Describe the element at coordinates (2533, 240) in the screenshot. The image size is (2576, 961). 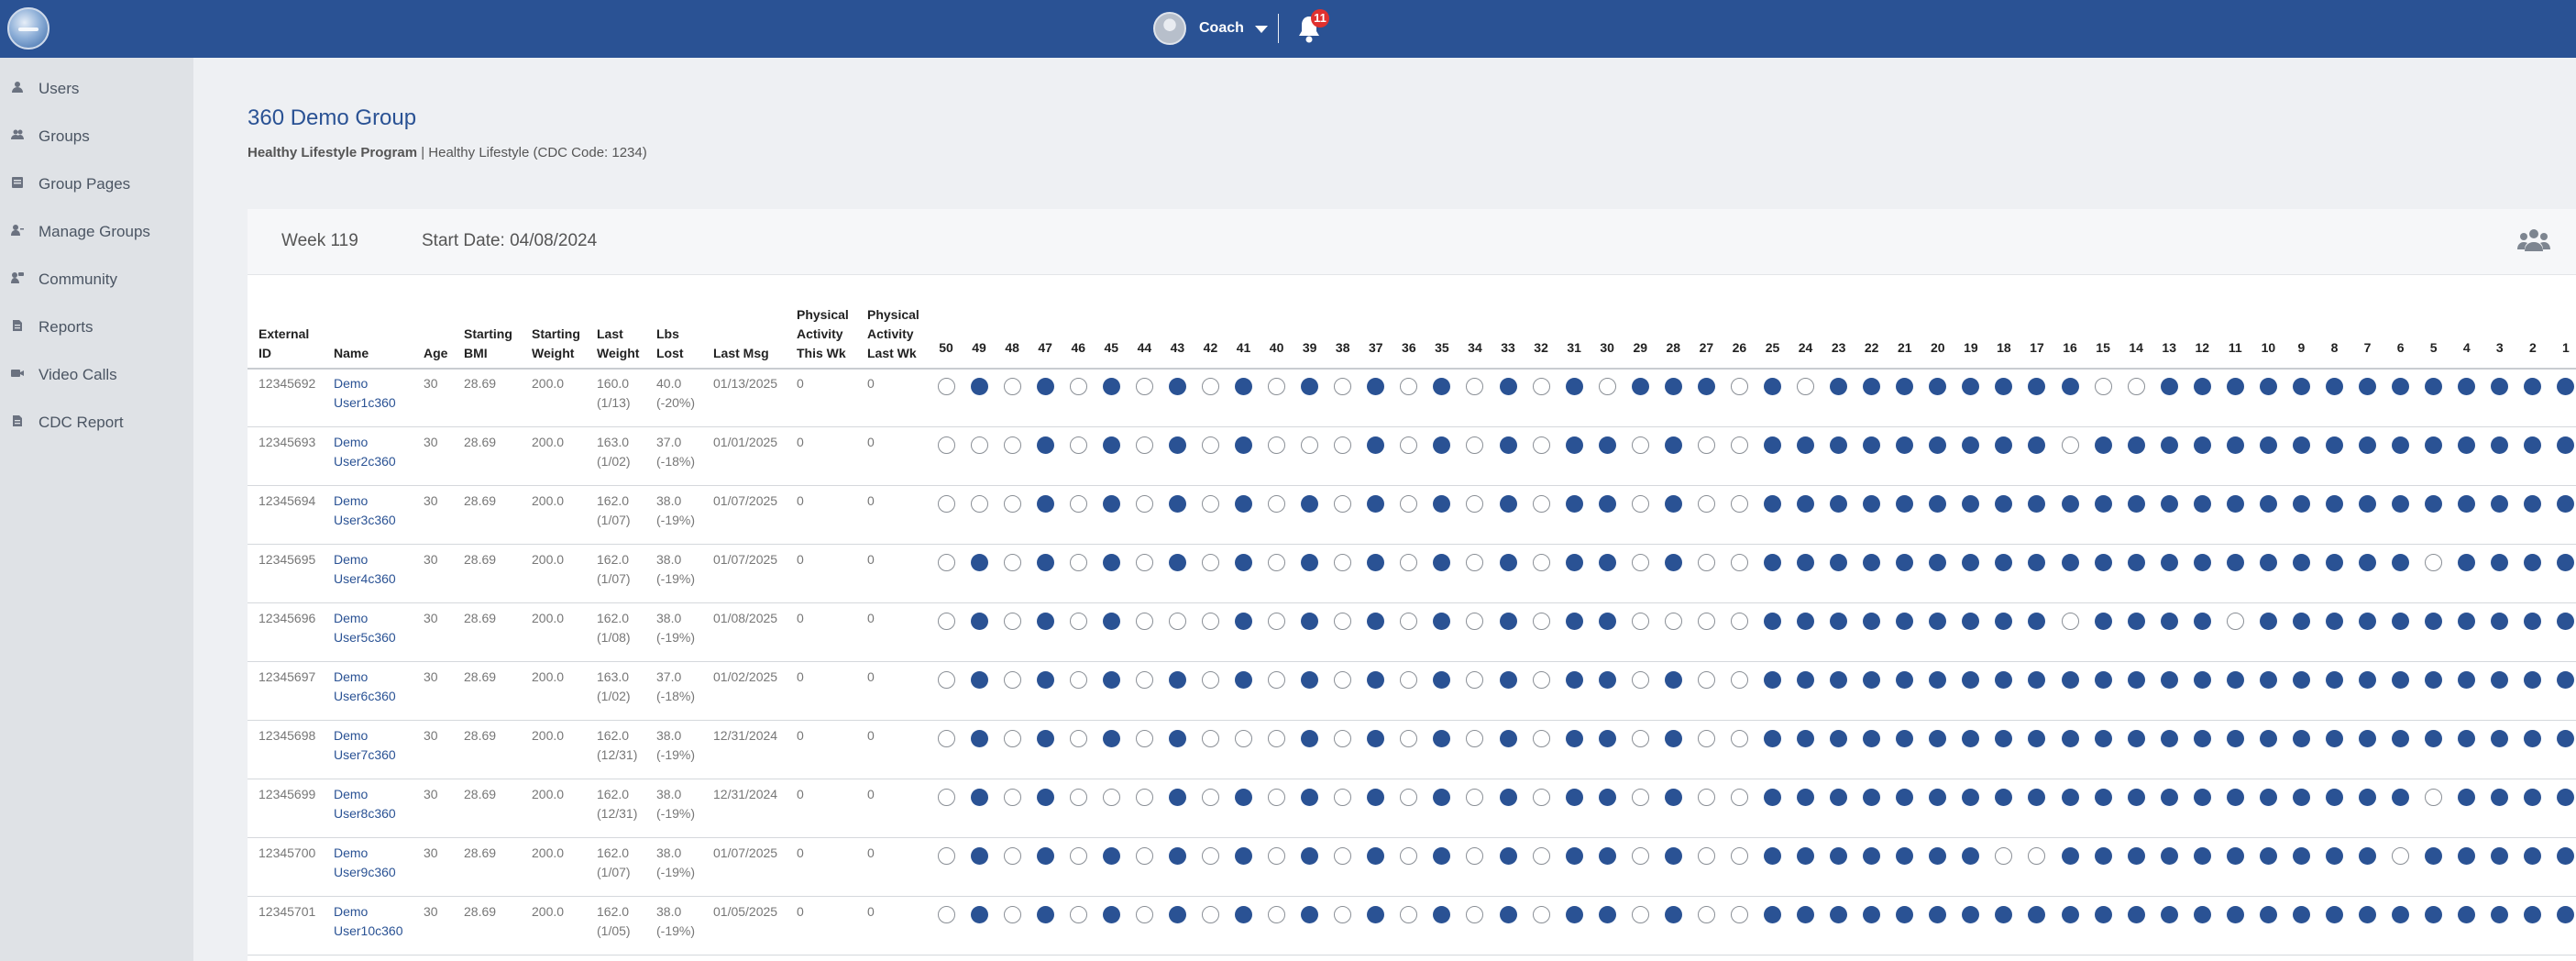
I see `group-members-icon` at that location.